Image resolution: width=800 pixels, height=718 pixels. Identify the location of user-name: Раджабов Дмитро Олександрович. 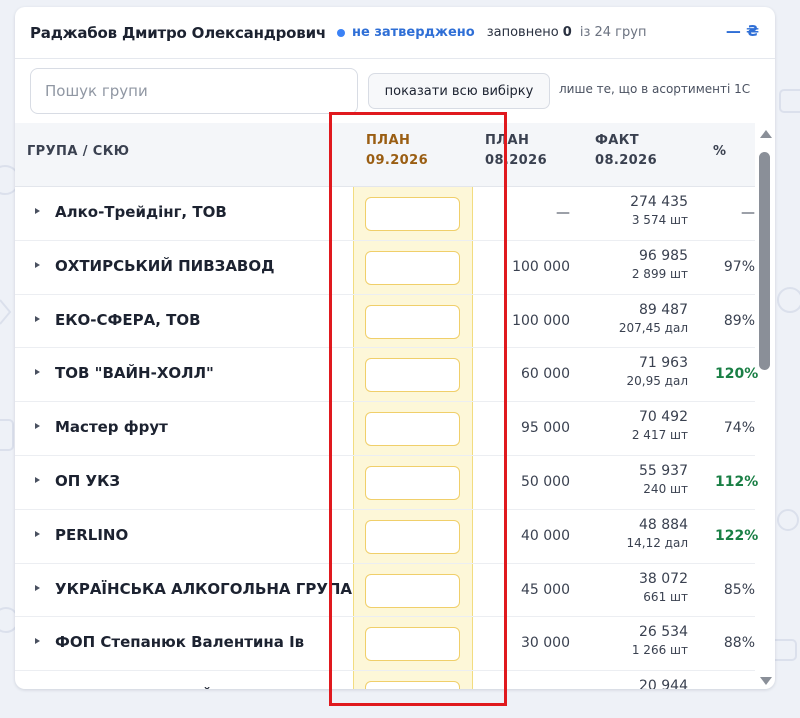
(178, 32).